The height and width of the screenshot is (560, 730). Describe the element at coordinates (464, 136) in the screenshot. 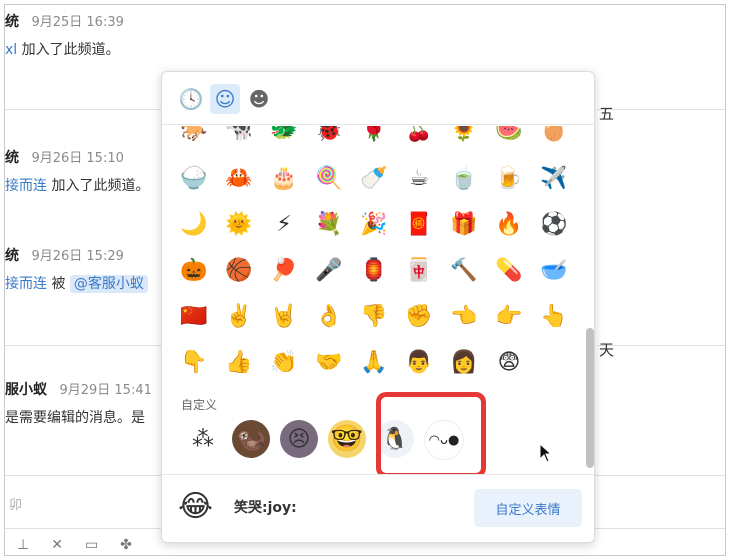

I see `emoji-item: 🌻` at that location.